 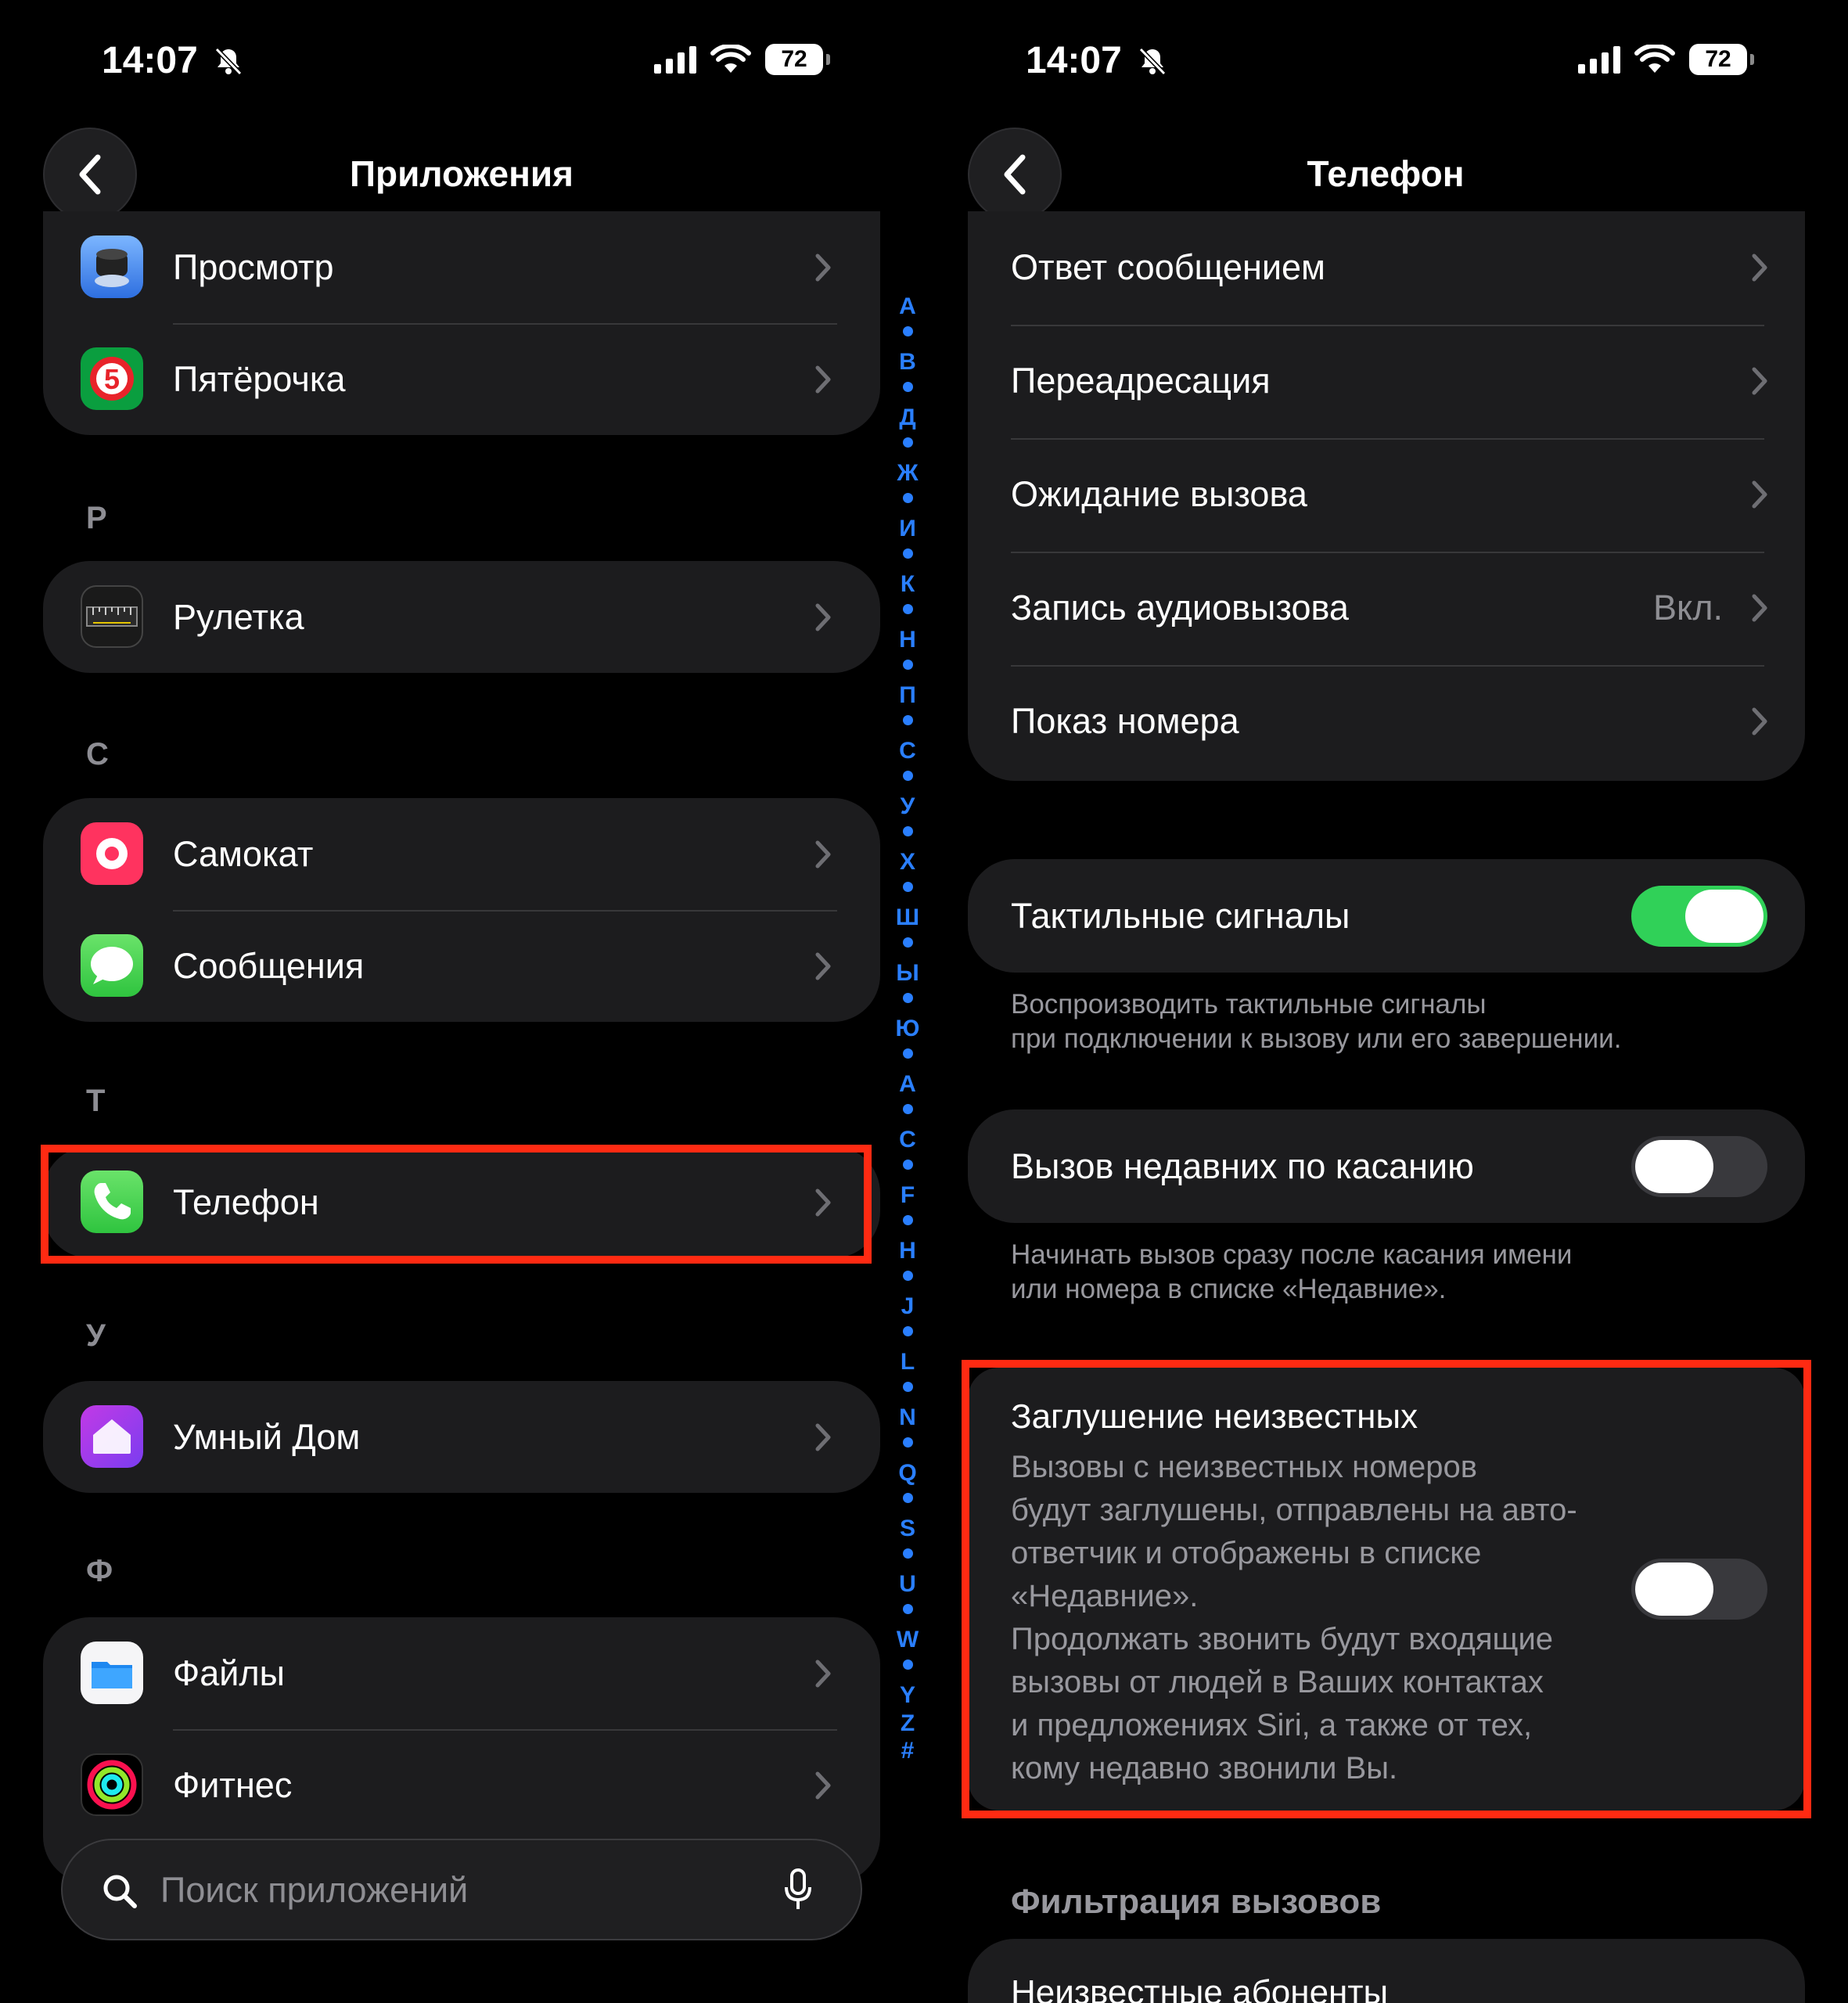 What do you see at coordinates (908, 1724) in the screenshot?
I see `index-letter: Z` at bounding box center [908, 1724].